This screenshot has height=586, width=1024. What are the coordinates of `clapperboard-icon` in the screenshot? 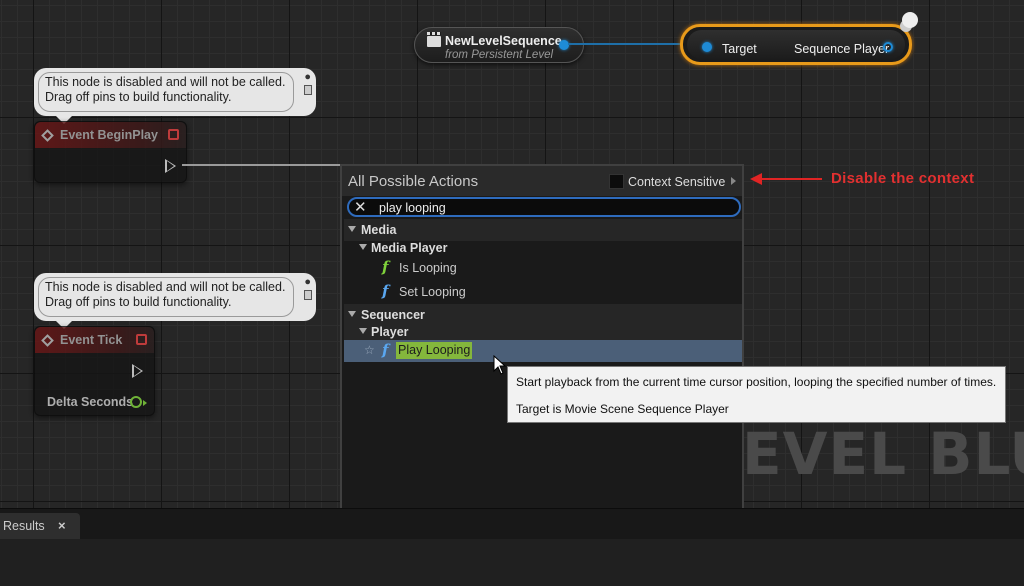 It's located at (434, 39).